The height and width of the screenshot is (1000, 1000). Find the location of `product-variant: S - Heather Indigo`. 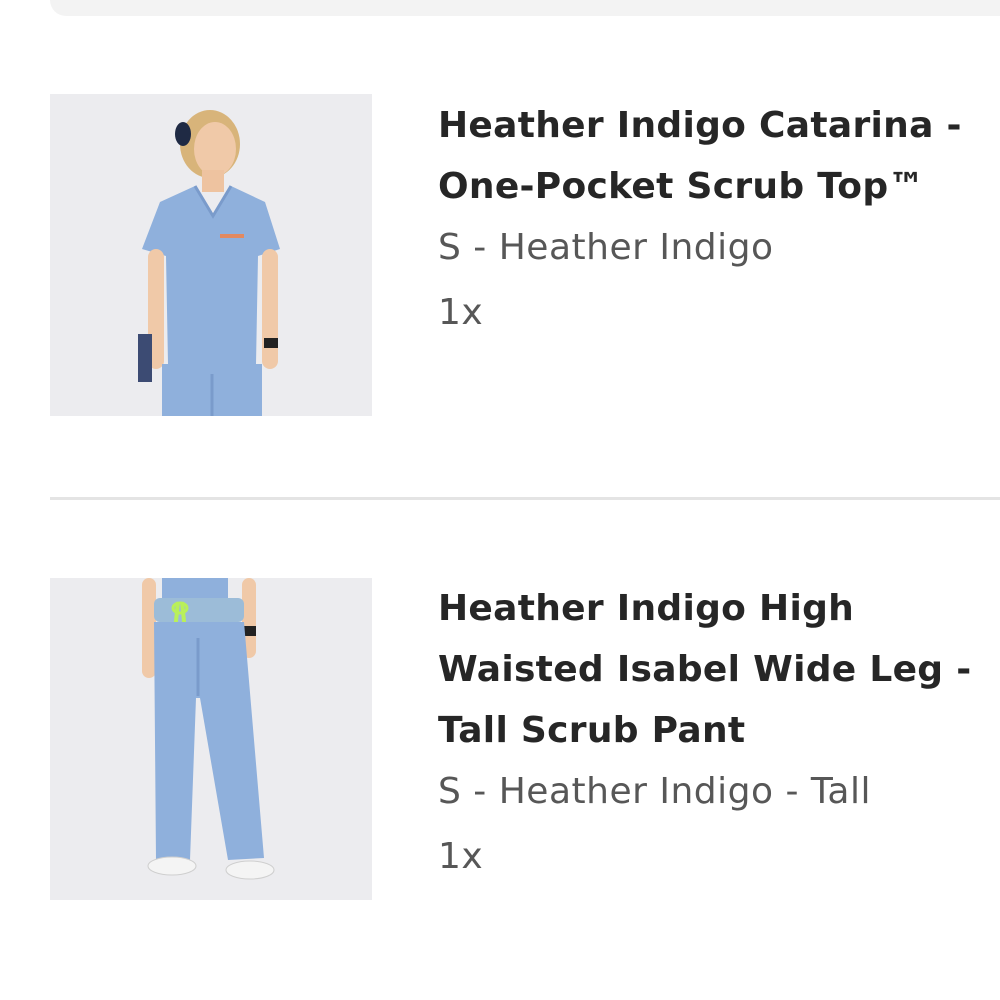

product-variant: S - Heather Indigo is located at coordinates (606, 247).